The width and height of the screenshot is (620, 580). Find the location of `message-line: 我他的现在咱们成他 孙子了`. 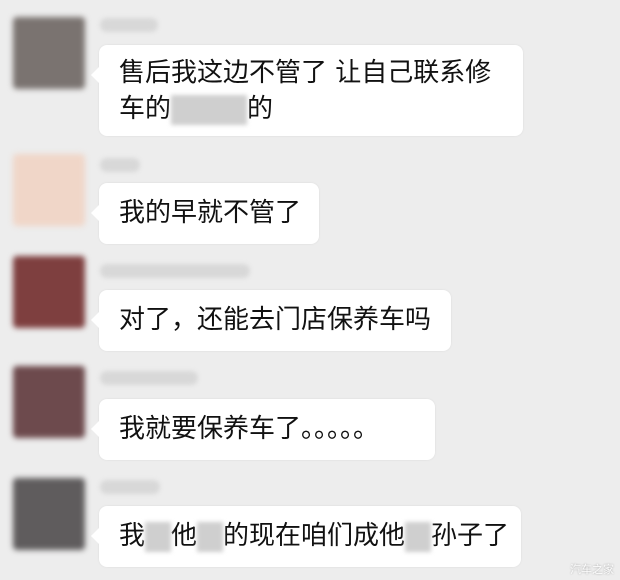

message-line: 我他的现在咱们成他 孙子了 is located at coordinates (314, 536).